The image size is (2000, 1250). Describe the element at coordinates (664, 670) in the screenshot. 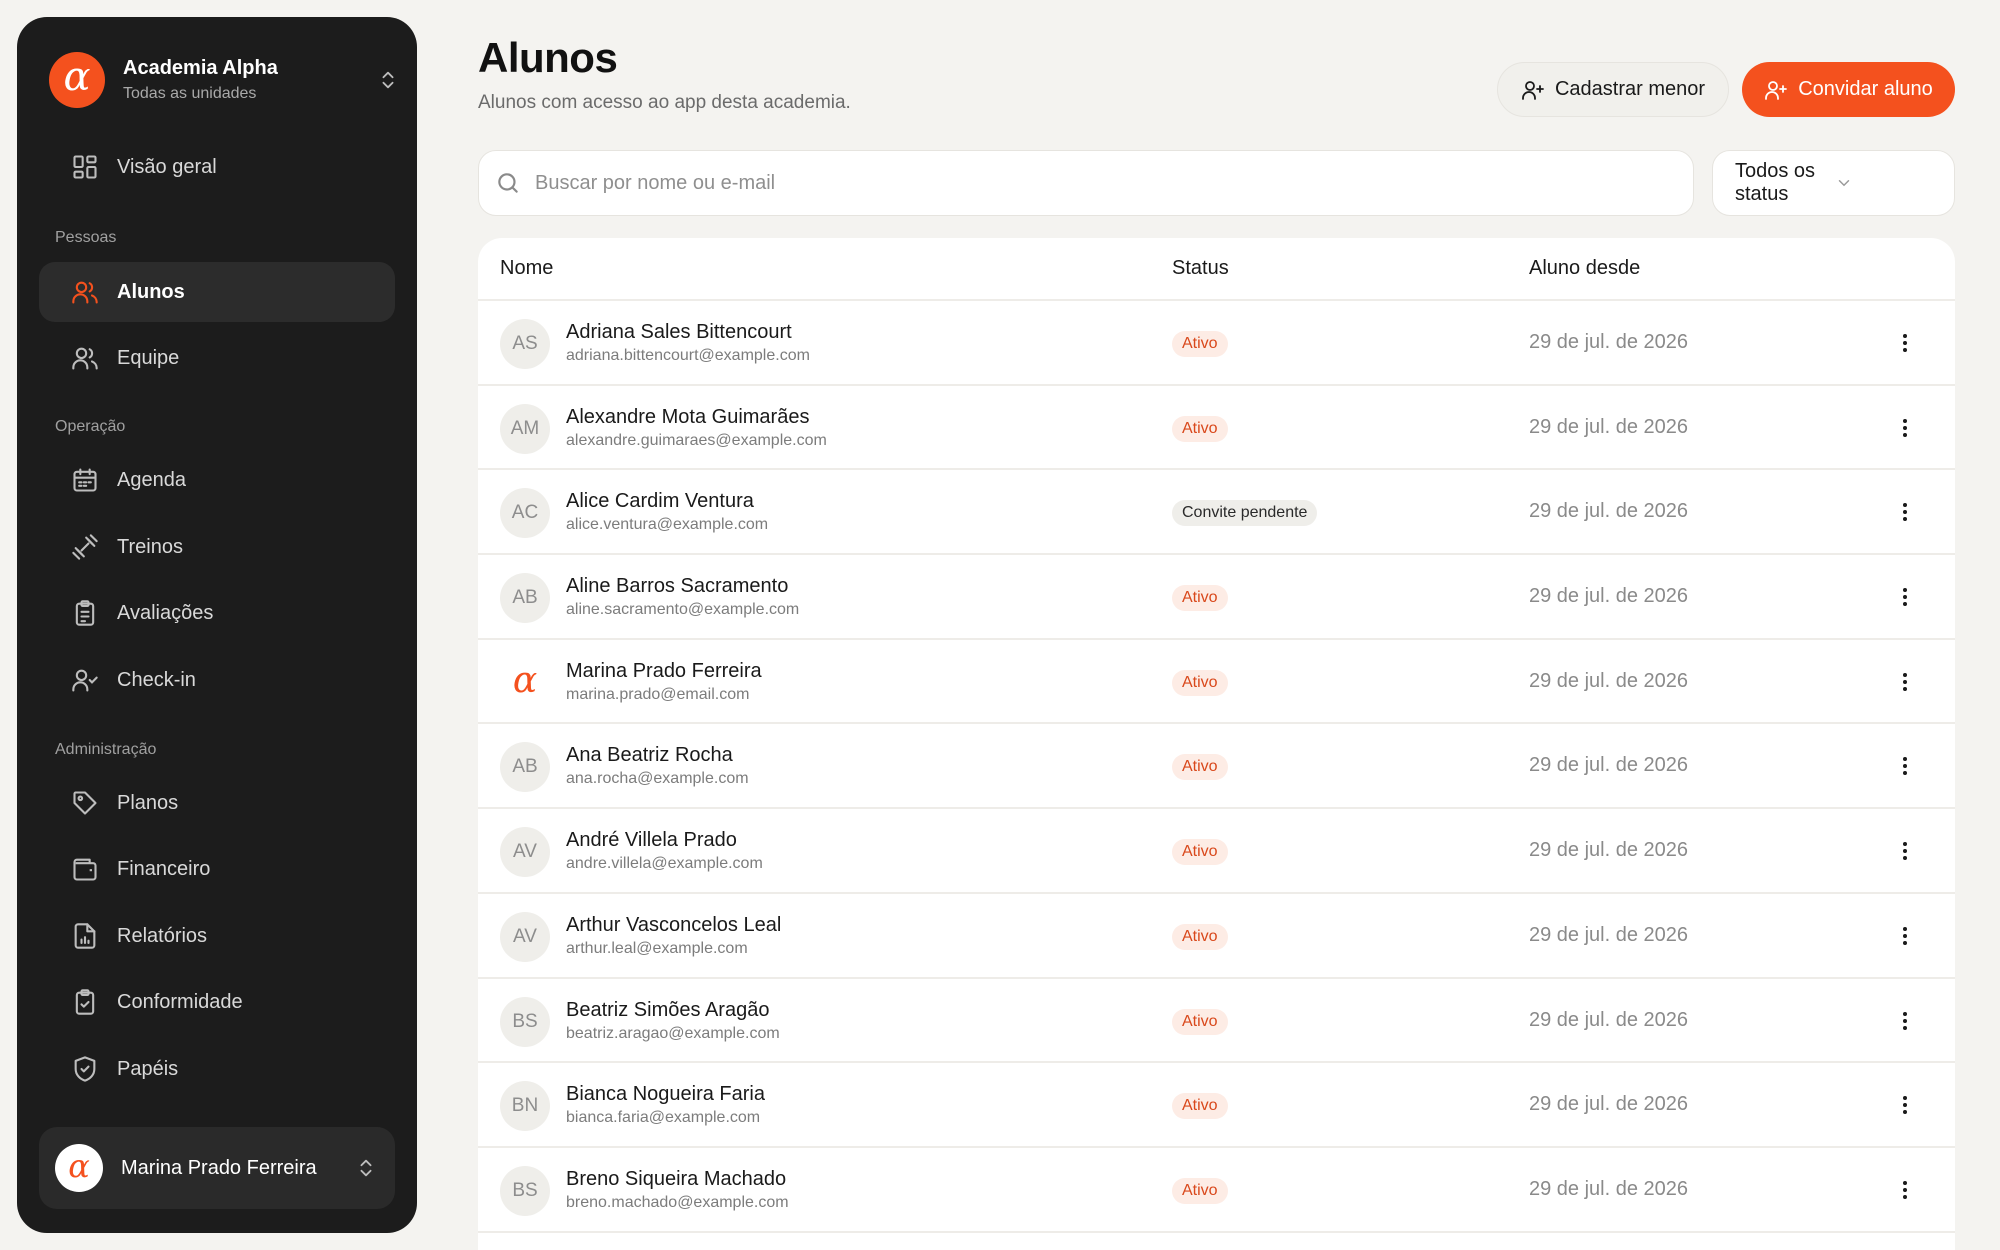

I see `student-name: Marina Prado Ferreira` at that location.